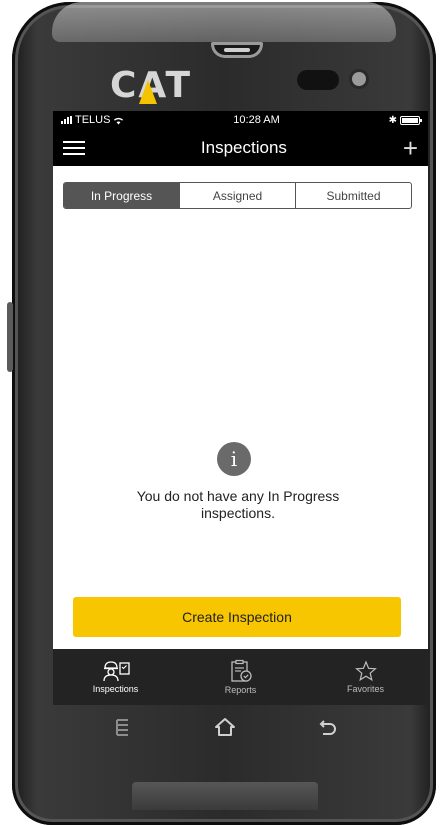 The width and height of the screenshot is (447, 825). What do you see at coordinates (10, 337) in the screenshot?
I see `side-button` at bounding box center [10, 337].